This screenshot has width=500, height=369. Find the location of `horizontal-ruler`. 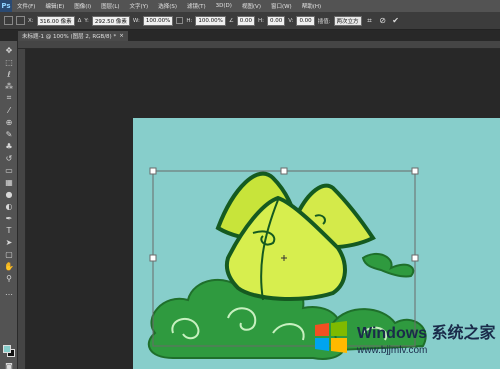

horizontal-ruler is located at coordinates (259, 45).